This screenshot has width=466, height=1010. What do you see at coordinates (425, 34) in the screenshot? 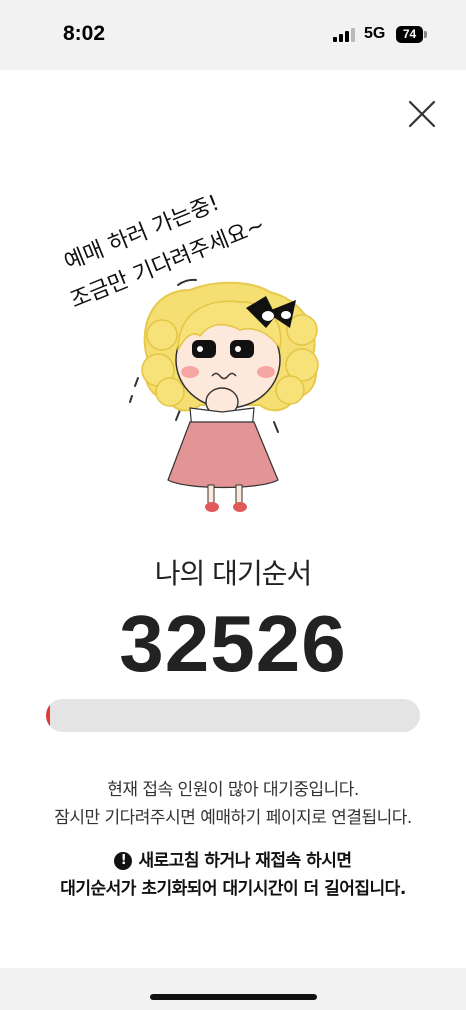
I see `battery-tip` at bounding box center [425, 34].